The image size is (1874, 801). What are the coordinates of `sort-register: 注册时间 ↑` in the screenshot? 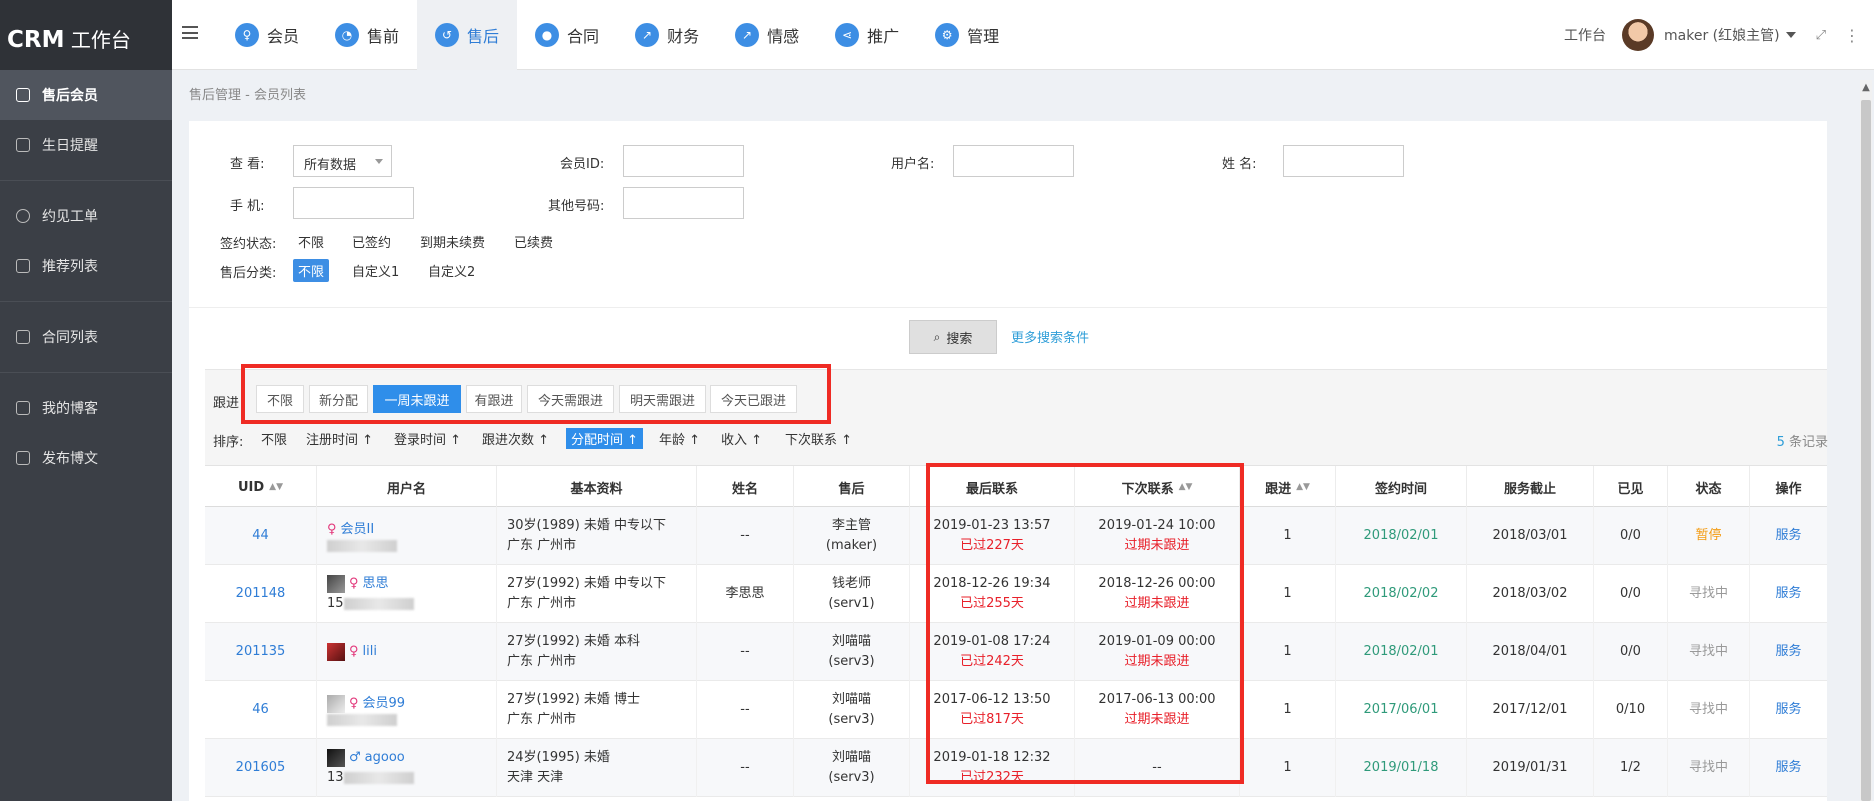 It's located at (339, 438).